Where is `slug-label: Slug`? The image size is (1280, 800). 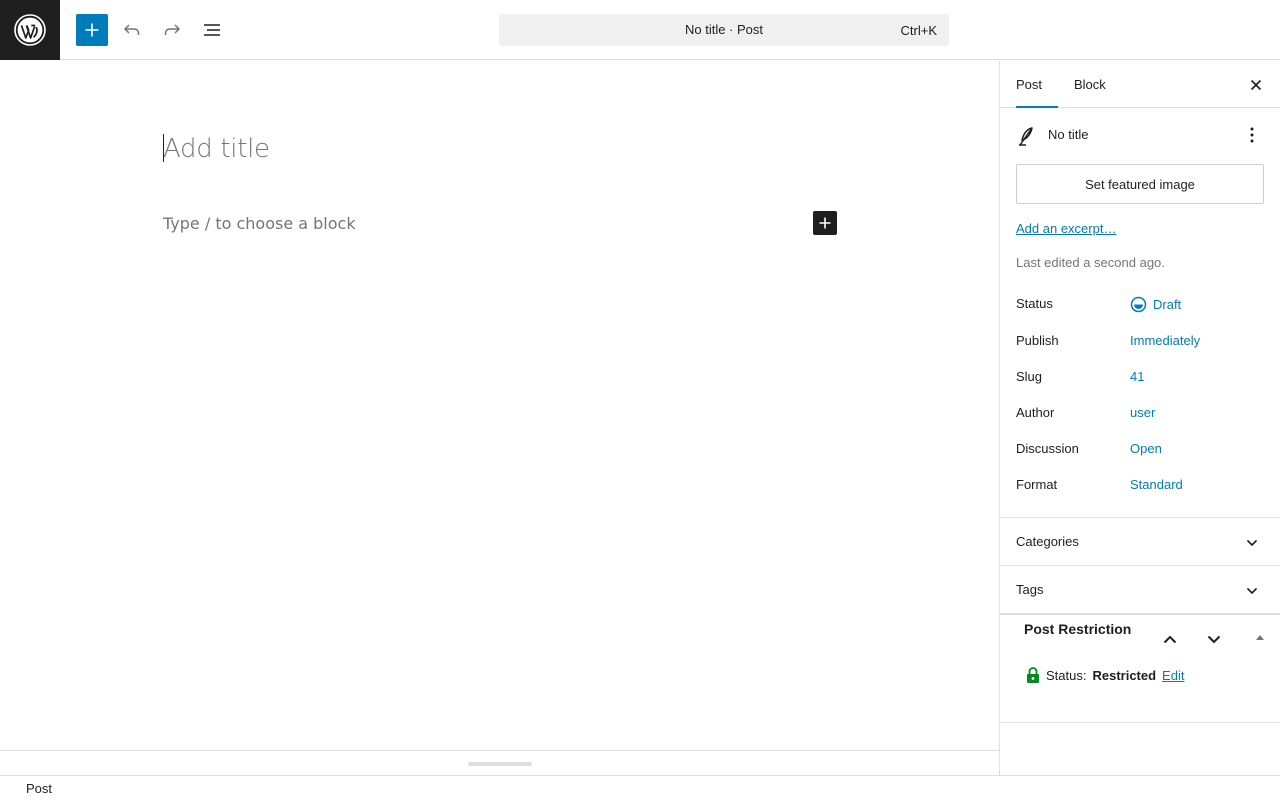
slug-label: Slug is located at coordinates (1029, 376).